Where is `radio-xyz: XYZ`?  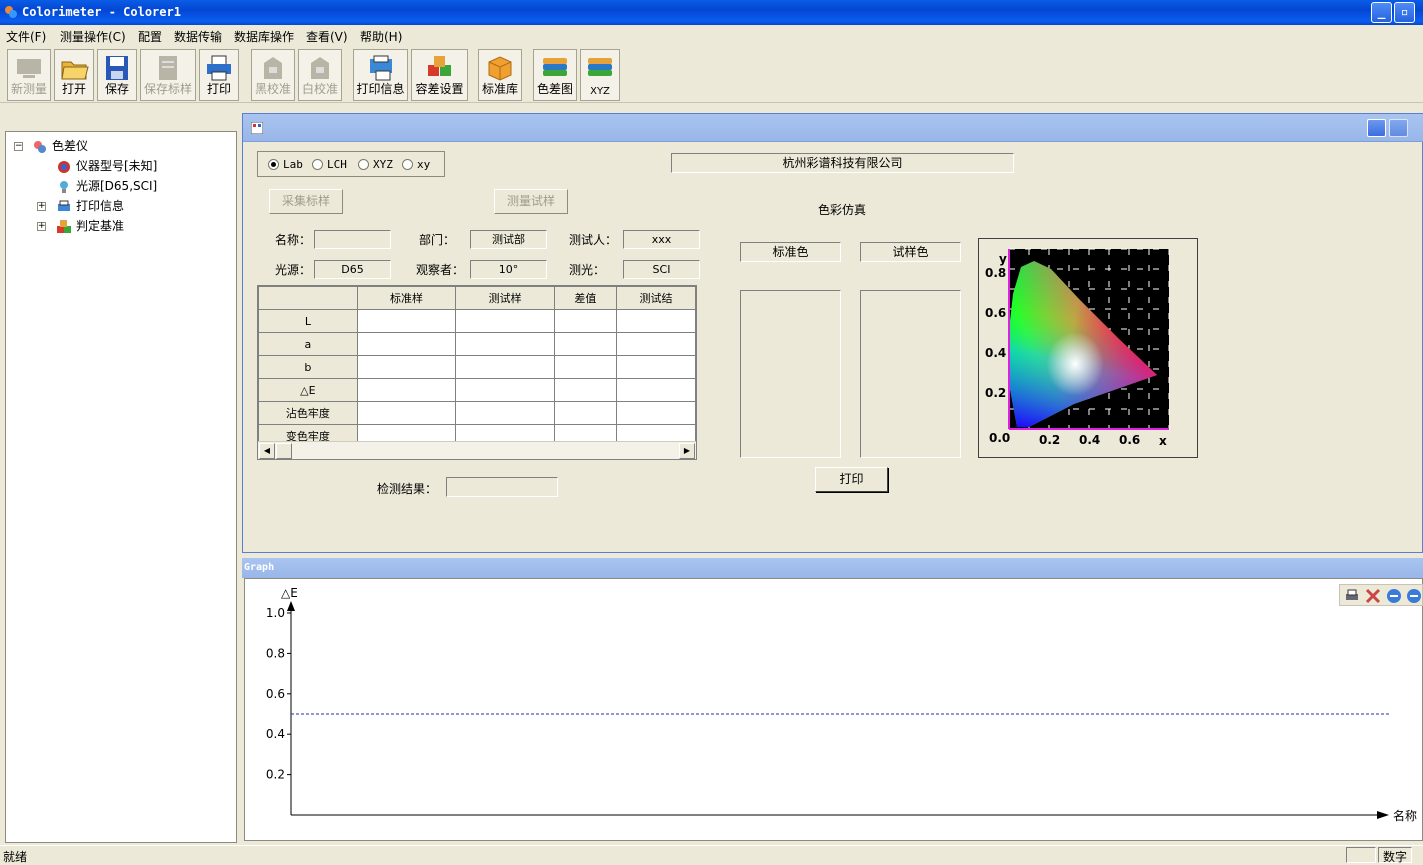
radio-xyz: XYZ is located at coordinates (375, 164).